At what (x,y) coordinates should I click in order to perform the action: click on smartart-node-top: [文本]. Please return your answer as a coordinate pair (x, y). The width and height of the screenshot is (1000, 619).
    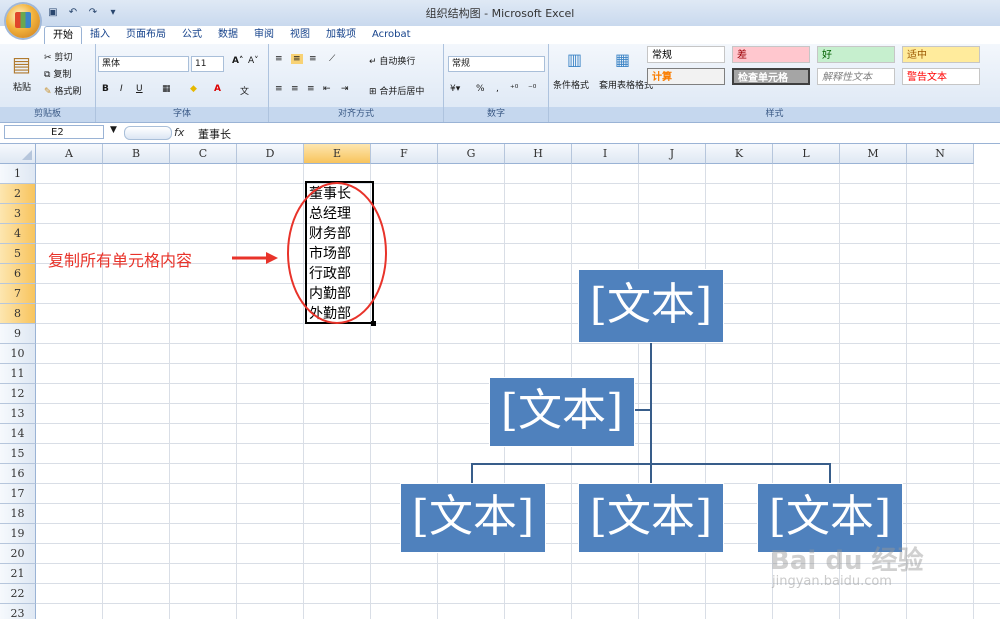
    Looking at the image, I should click on (651, 306).